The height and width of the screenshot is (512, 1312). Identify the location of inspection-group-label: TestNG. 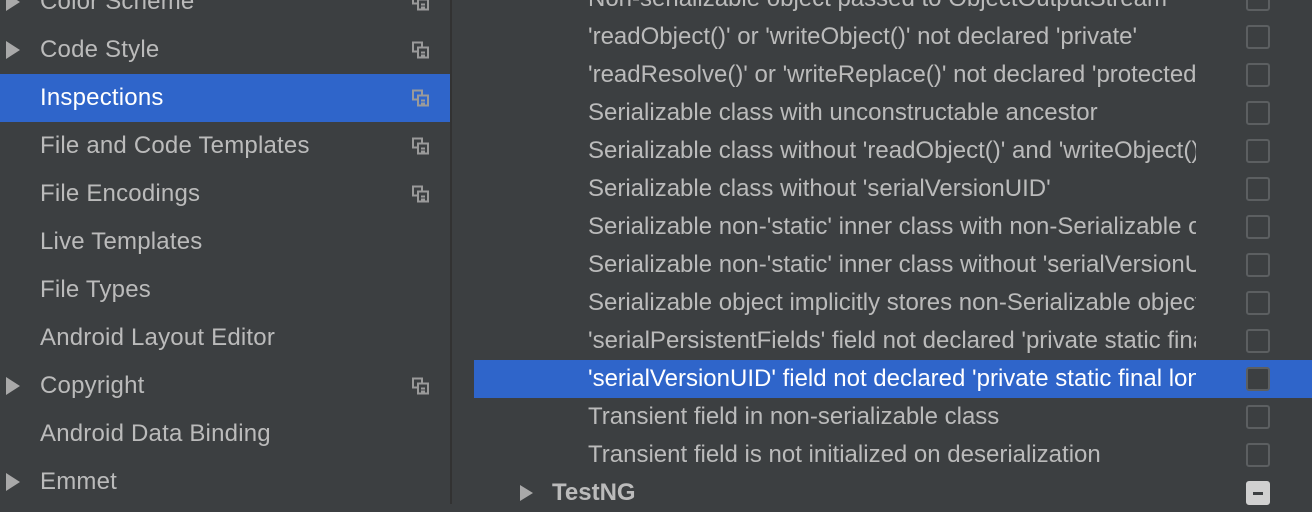
(594, 492).